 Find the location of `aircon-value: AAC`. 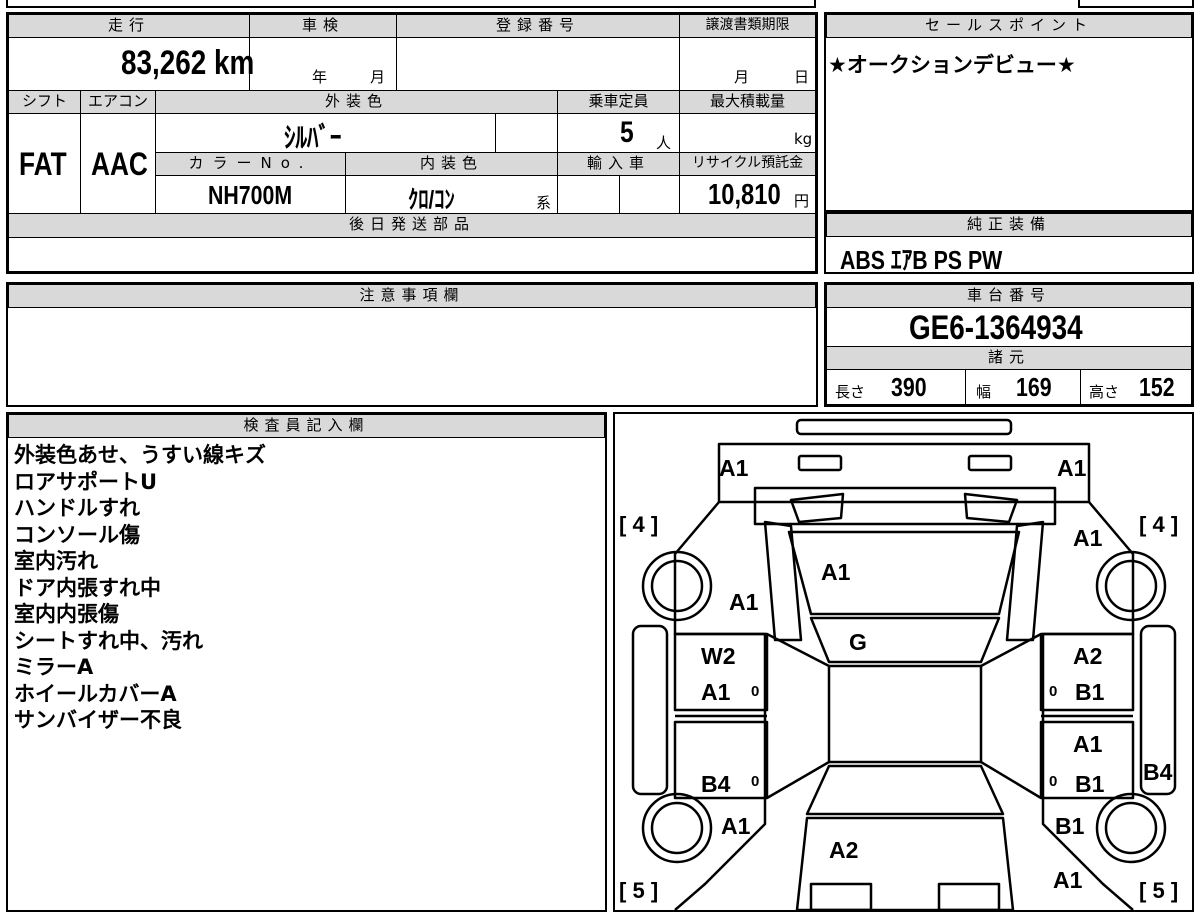

aircon-value: AAC is located at coordinates (119, 164).